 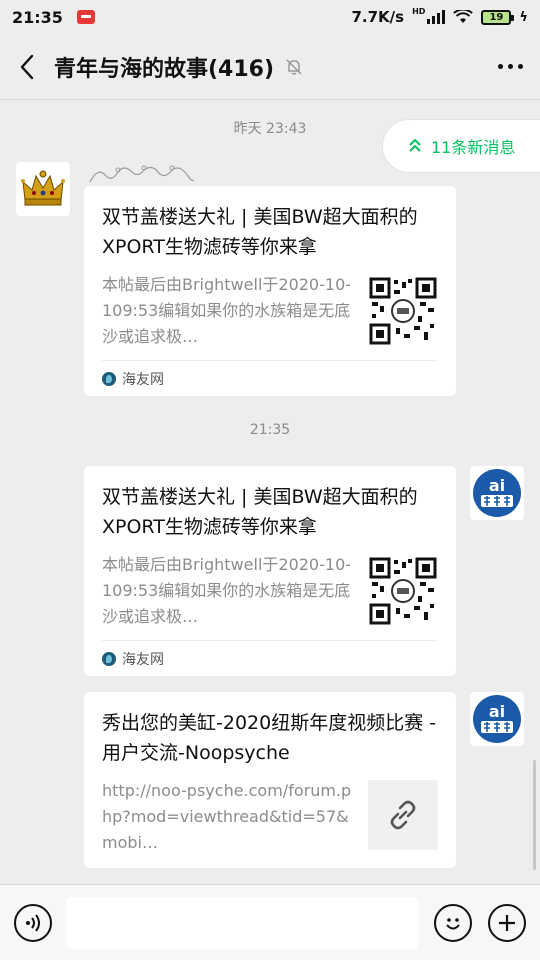 I want to click on flourish-ornament-icon, so click(x=142, y=174).